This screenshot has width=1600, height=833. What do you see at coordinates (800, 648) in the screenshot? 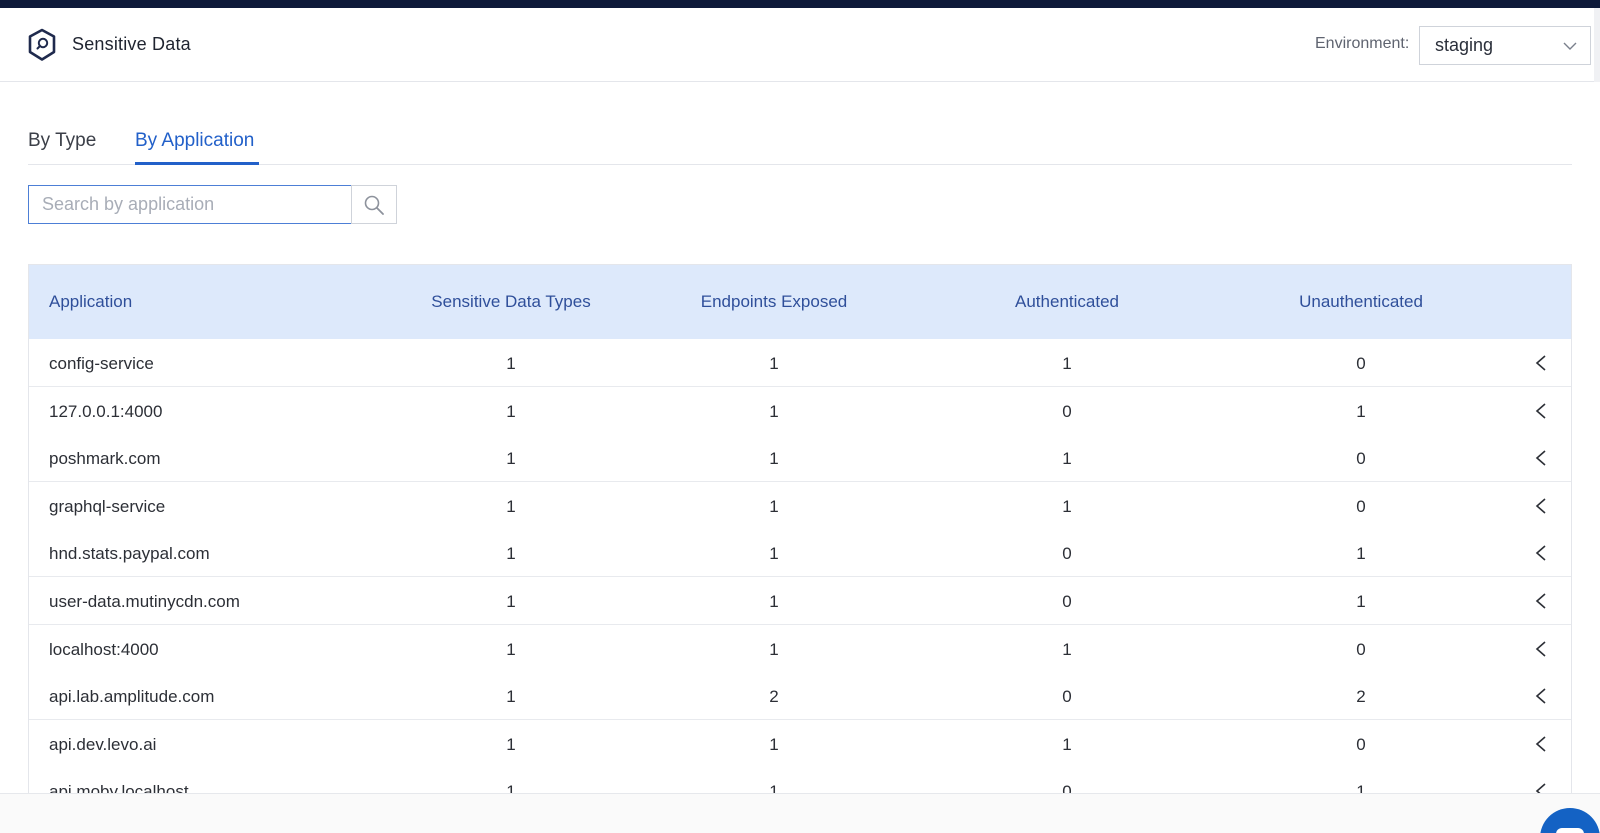
I see `table-row: localhost:4000 1 1 1 0` at bounding box center [800, 648].